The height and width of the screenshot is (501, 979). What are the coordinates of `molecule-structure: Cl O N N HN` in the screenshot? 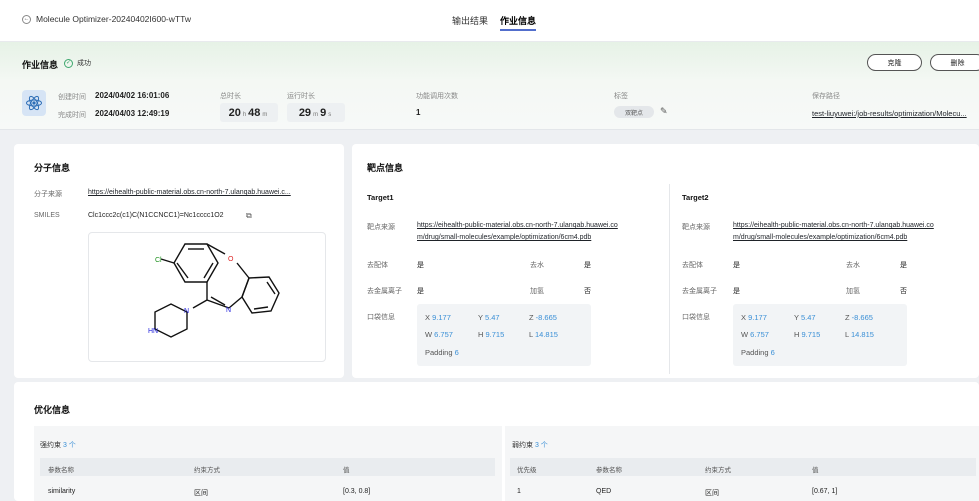 It's located at (207, 297).